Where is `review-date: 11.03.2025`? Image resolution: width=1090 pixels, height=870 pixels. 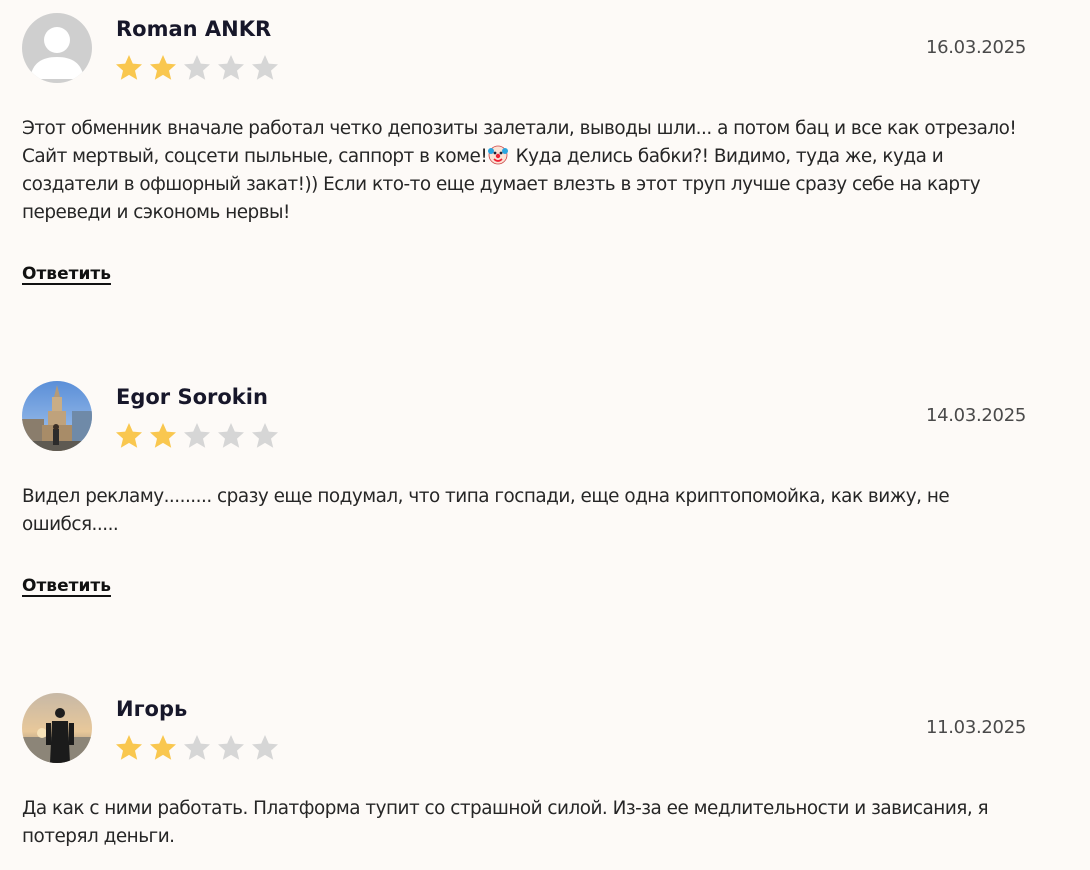 review-date: 11.03.2025 is located at coordinates (975, 727).